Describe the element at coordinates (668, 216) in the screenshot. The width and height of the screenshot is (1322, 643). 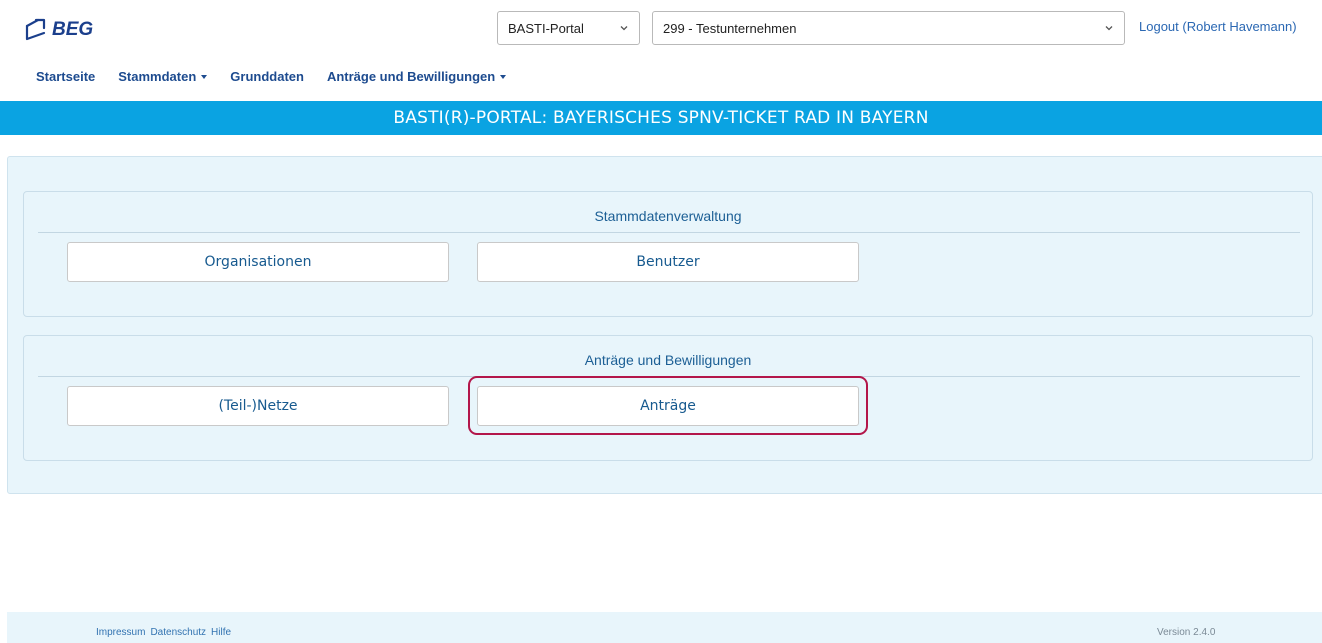
I see `section-title: Stammdatenverwaltung` at that location.